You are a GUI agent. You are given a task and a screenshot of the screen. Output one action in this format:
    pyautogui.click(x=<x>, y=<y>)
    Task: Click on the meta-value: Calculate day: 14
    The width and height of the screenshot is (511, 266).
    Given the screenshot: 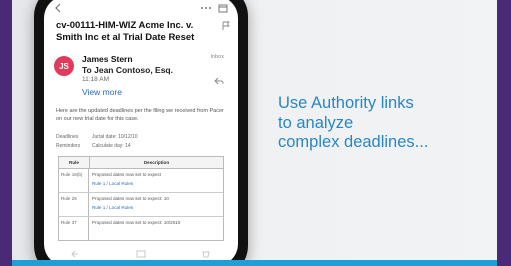 What is the action you would take?
    pyautogui.click(x=111, y=145)
    